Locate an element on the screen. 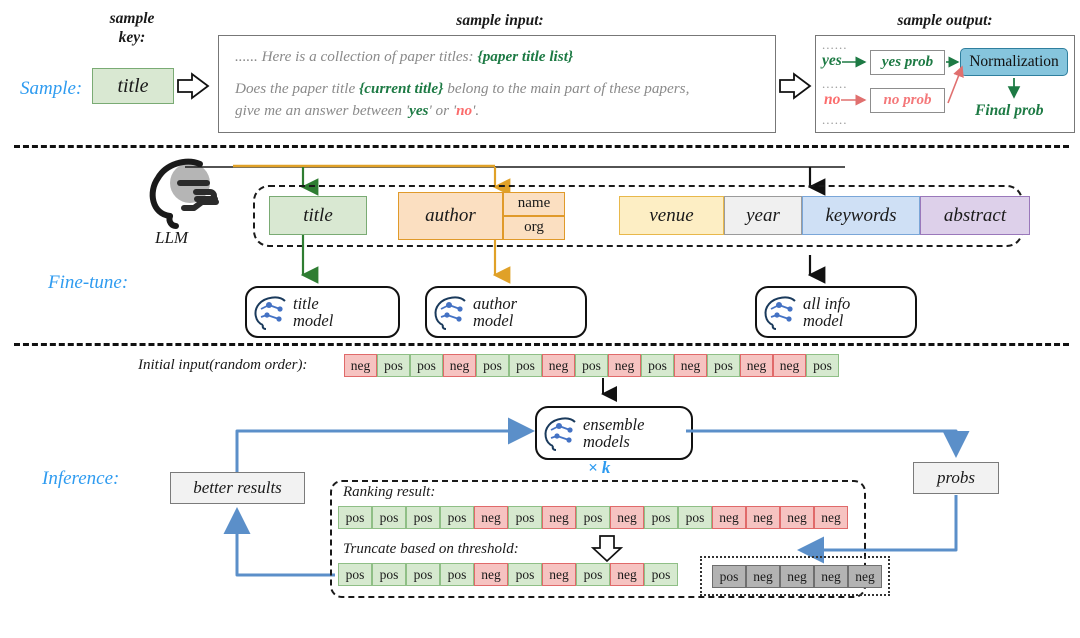 This screenshot has width=1080, height=638. kept-chips: pos pos pos pos neg pos neg pos neg pos is located at coordinates (508, 574).